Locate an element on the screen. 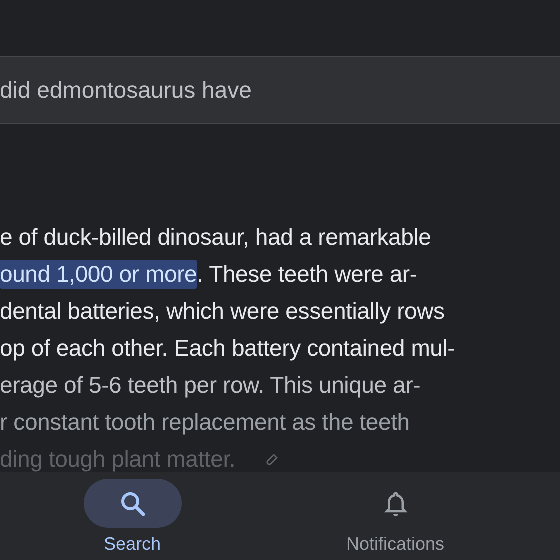  answer-text: ding tough plant matter. is located at coordinates (118, 459).